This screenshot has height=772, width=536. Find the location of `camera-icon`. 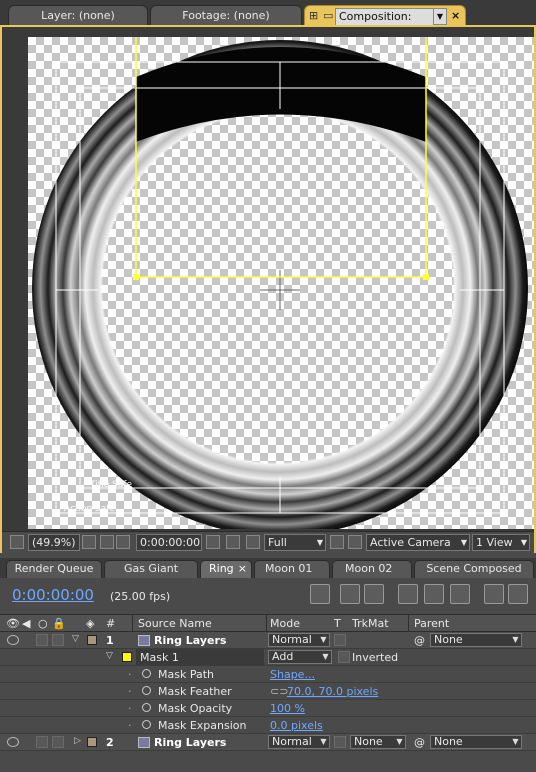

camera-icon is located at coordinates (213, 542).